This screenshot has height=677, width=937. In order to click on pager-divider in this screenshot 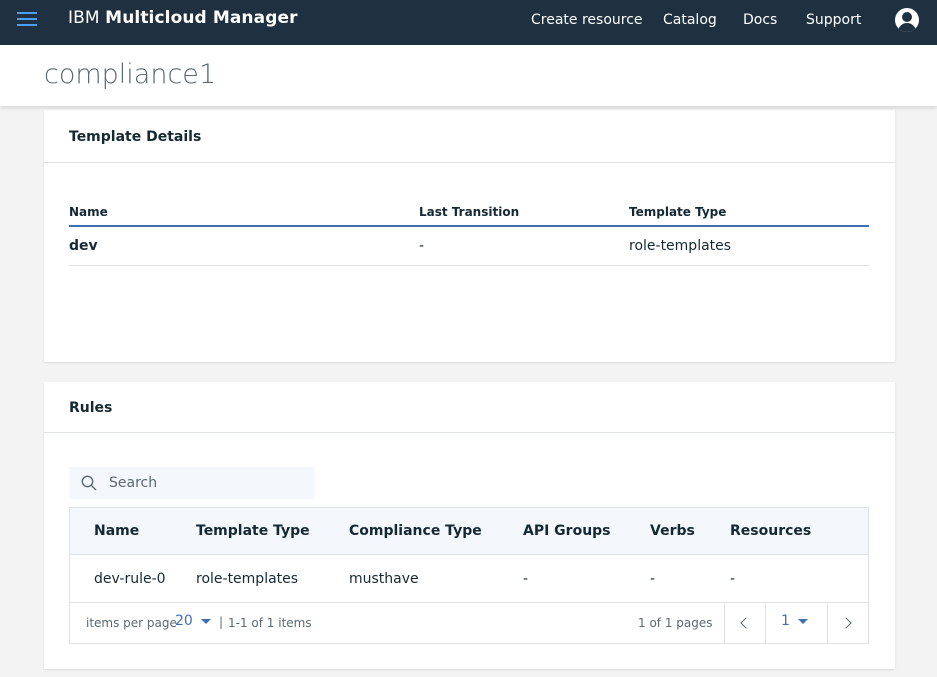, I will do `click(765, 623)`.